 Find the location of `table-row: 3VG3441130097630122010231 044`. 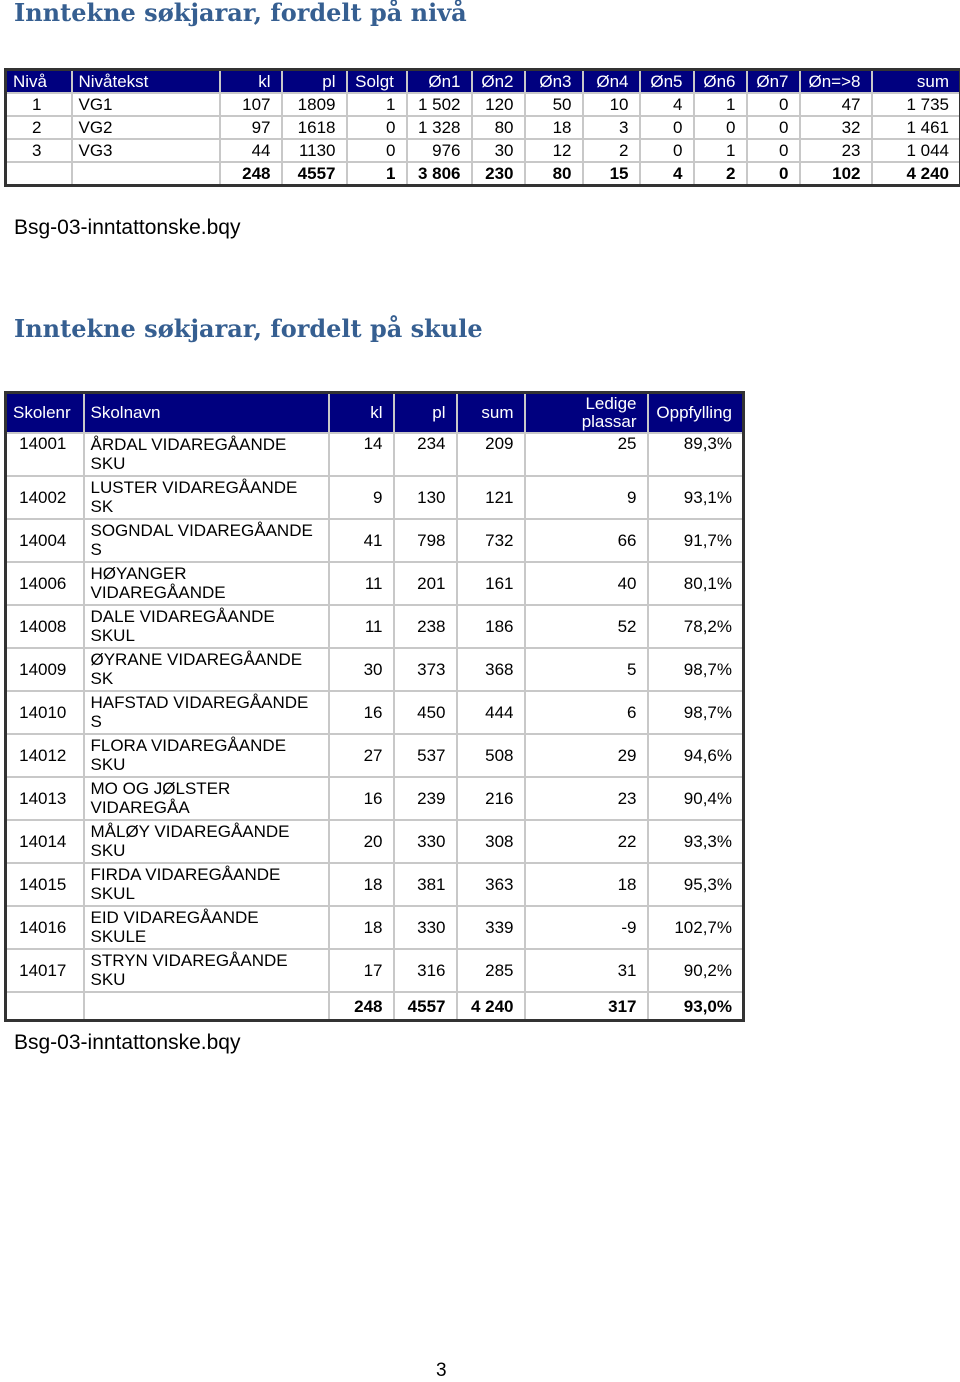

table-row: 3VG3441130097630122010231 044 is located at coordinates (483, 150).